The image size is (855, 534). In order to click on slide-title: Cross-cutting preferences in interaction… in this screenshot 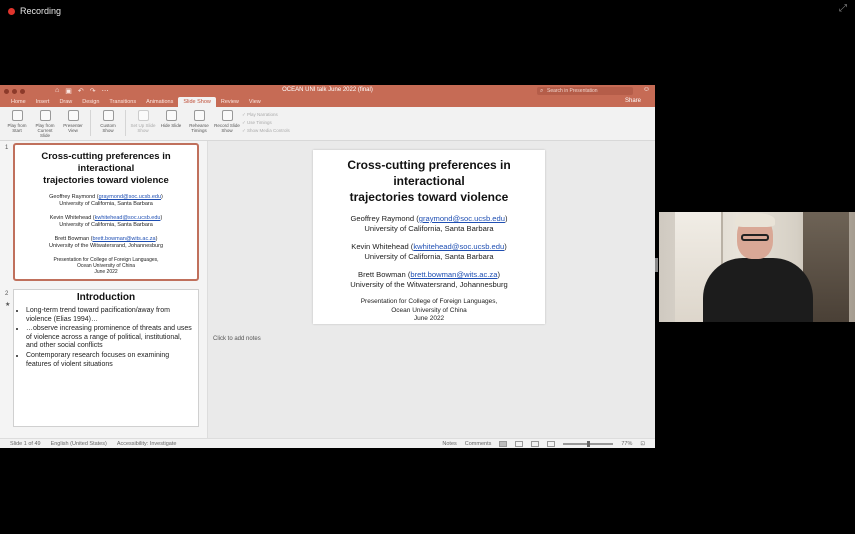, I will do `click(429, 181)`.